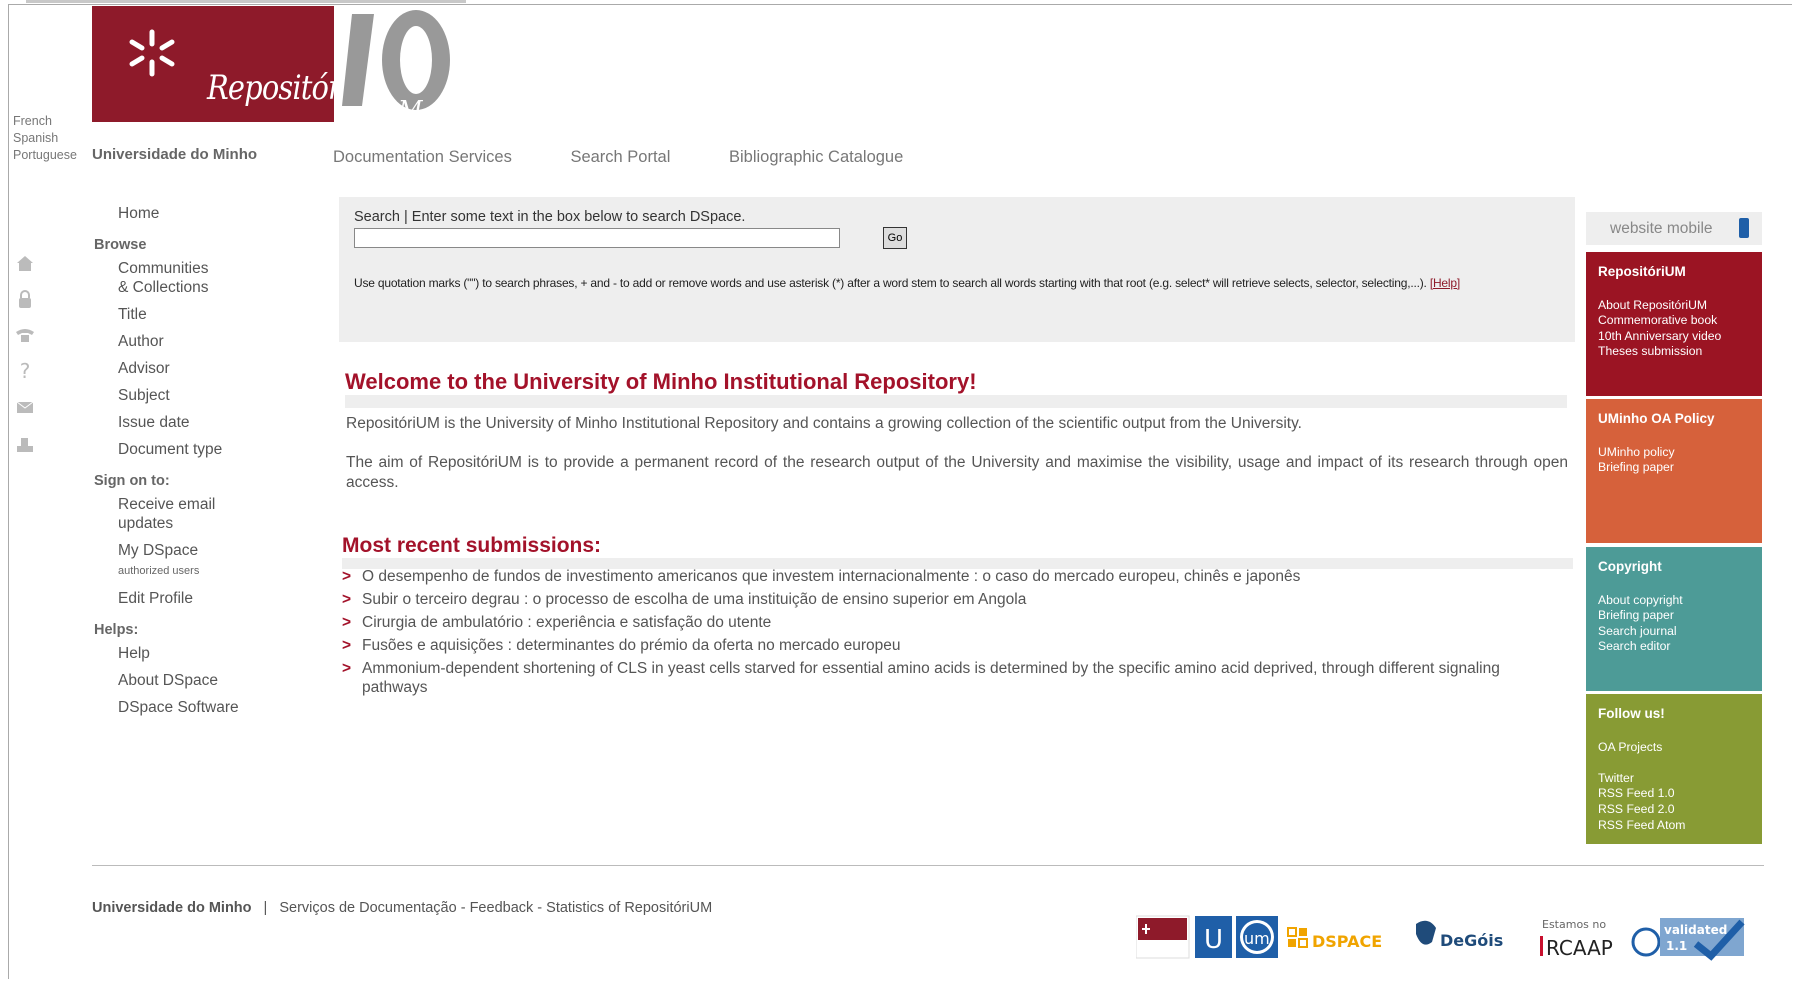 This screenshot has height=983, width=1799. What do you see at coordinates (25, 407) in the screenshot?
I see `mail-icon` at bounding box center [25, 407].